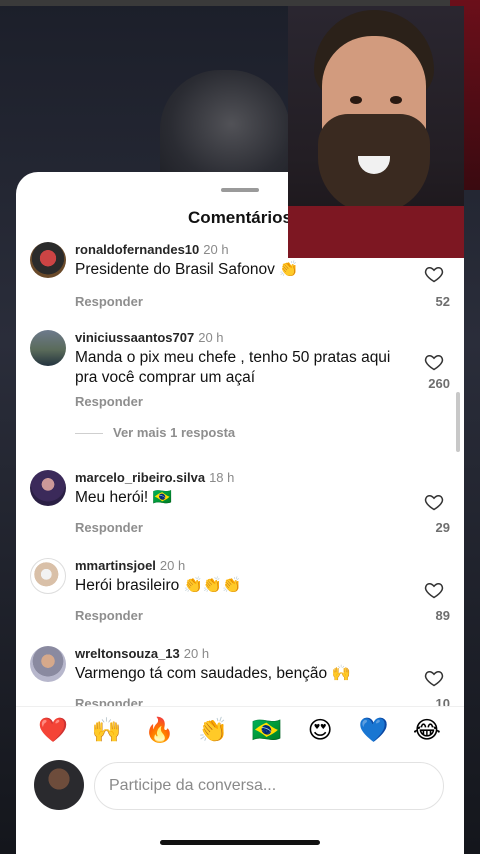 The width and height of the screenshot is (480, 854). I want to click on red-heart-emoji-button: ❤️, so click(53, 731).